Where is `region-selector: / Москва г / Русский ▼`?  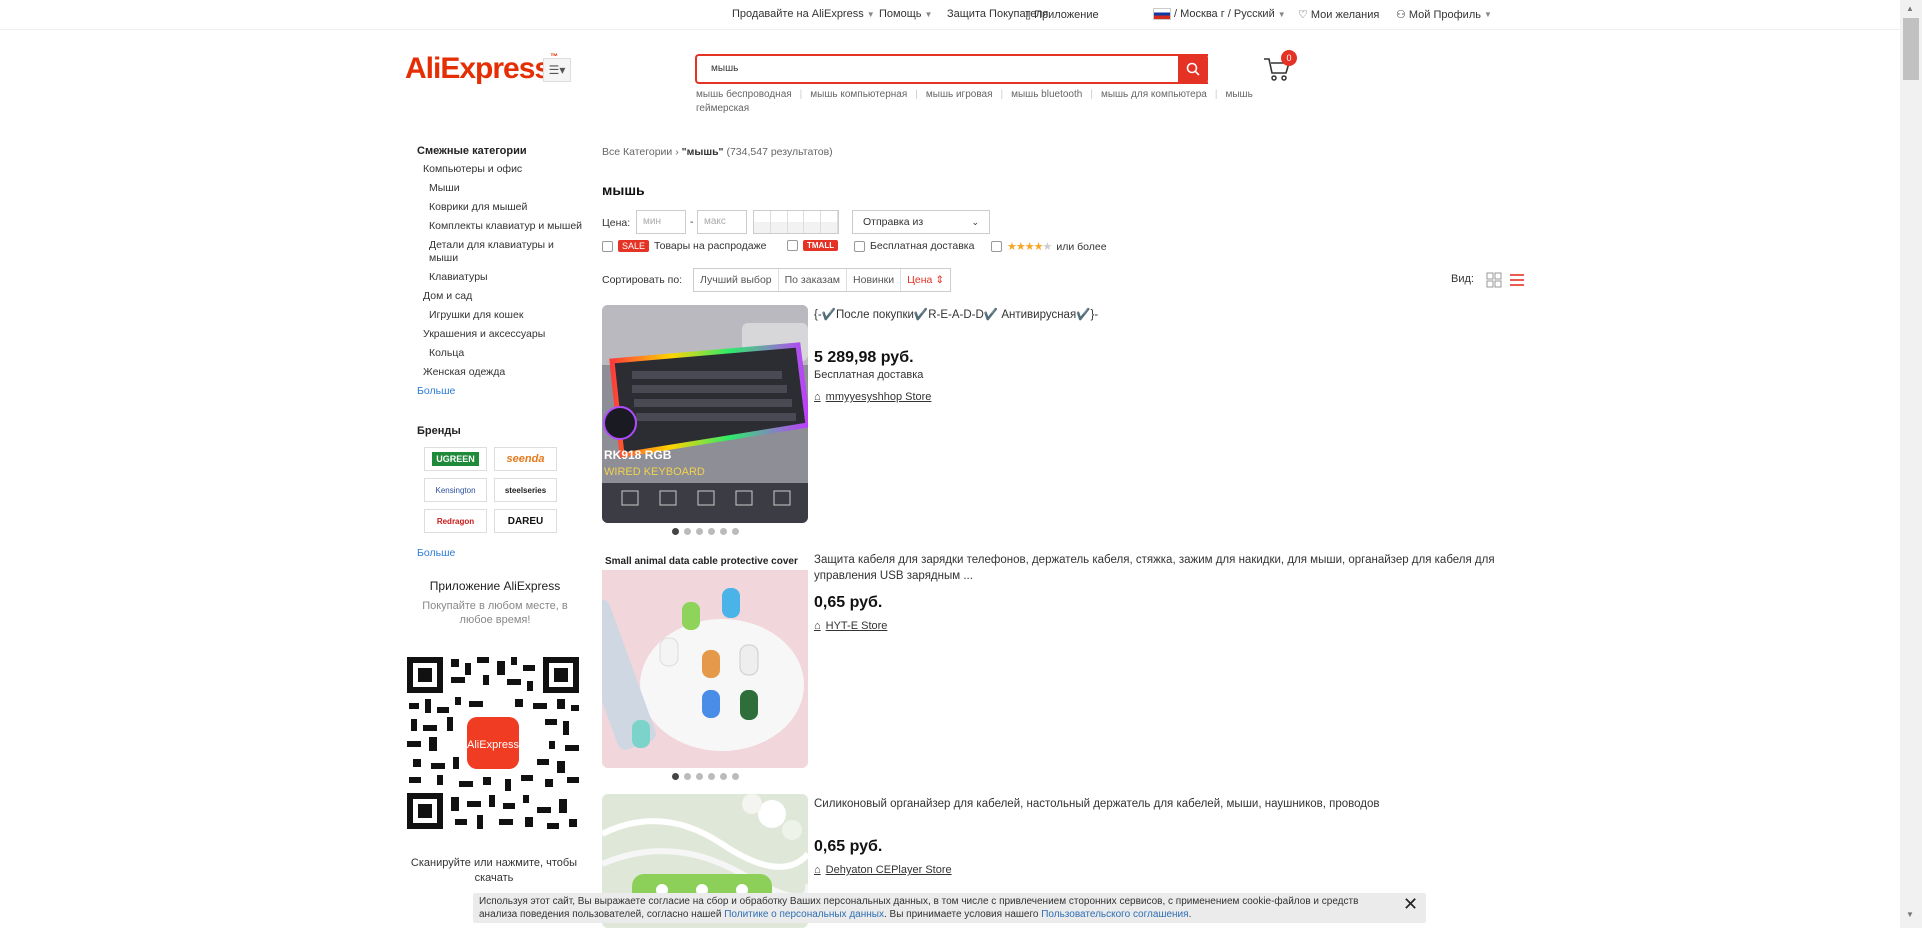 region-selector: / Москва г / Русский ▼ is located at coordinates (1219, 14).